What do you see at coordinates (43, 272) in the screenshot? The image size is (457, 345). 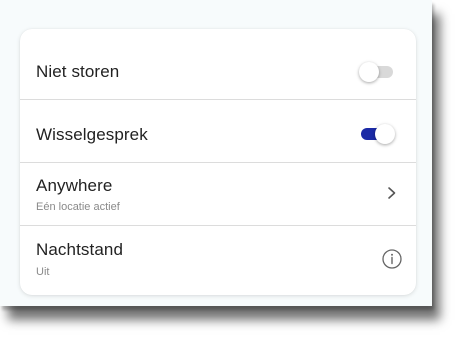 I see `setting-sublabel: Uit` at bounding box center [43, 272].